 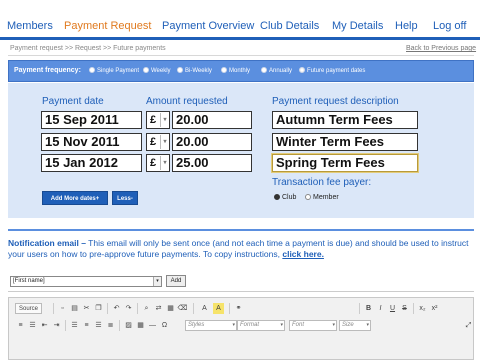 What do you see at coordinates (86, 325) in the screenshot?
I see `align-center-icon: ≡` at bounding box center [86, 325].